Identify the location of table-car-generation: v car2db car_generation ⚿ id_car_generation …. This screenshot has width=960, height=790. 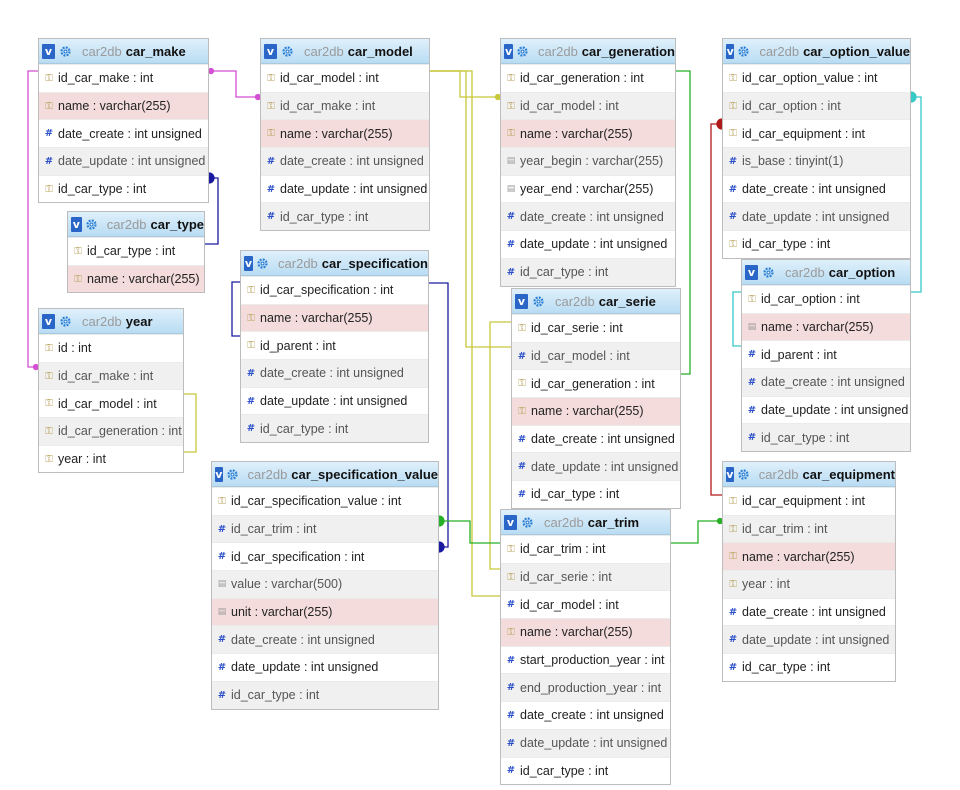
(588, 162).